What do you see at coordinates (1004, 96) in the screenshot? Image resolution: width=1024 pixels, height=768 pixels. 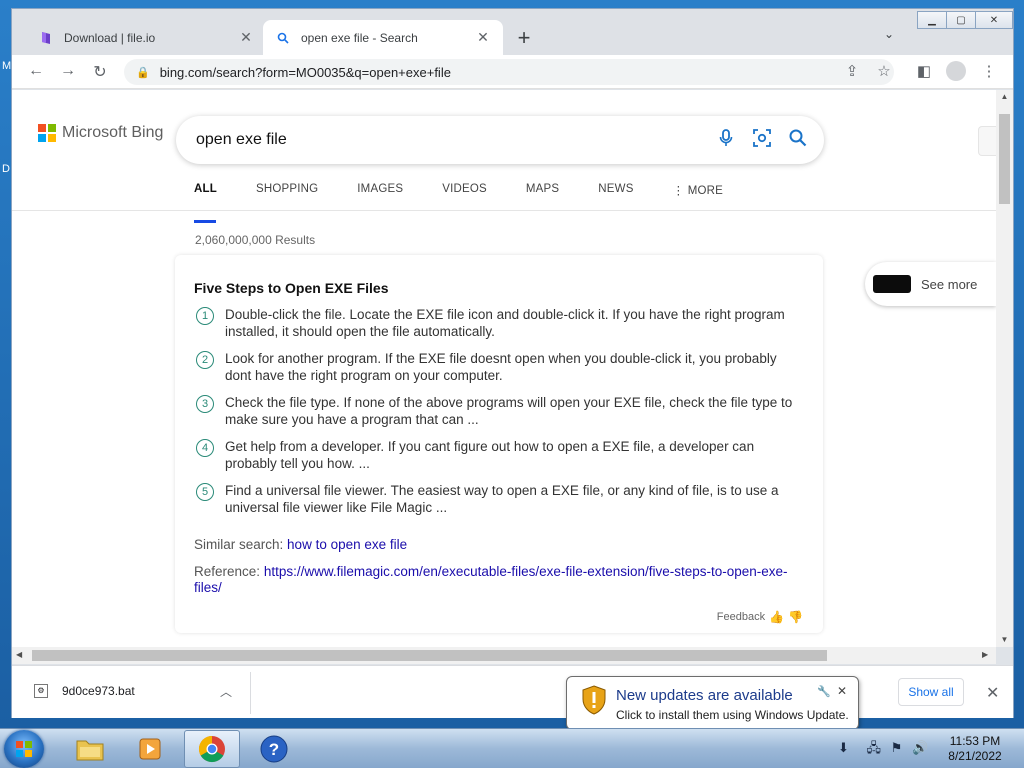 I see `scroll-up-icon: ▲` at bounding box center [1004, 96].